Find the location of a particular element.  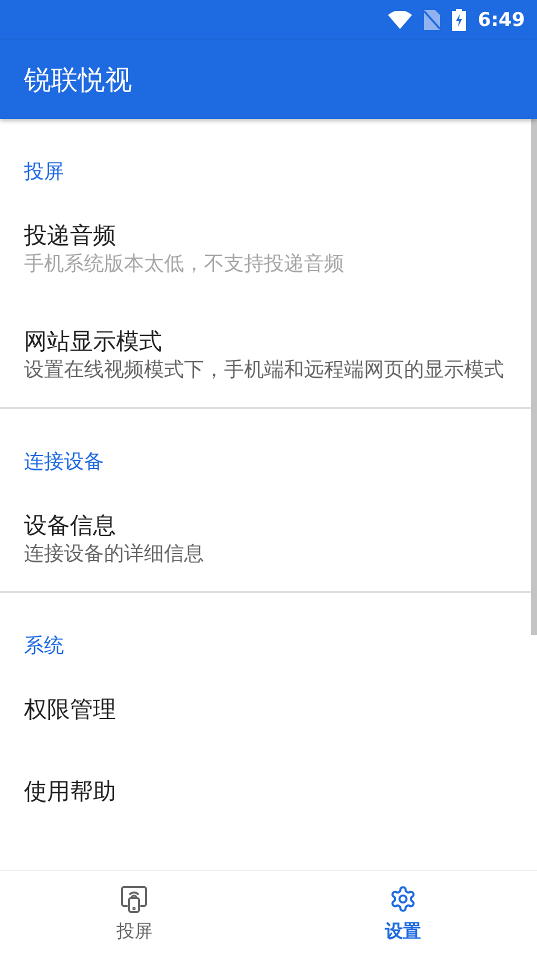

item-summary: 连接设备的详细信息 is located at coordinates (114, 553).